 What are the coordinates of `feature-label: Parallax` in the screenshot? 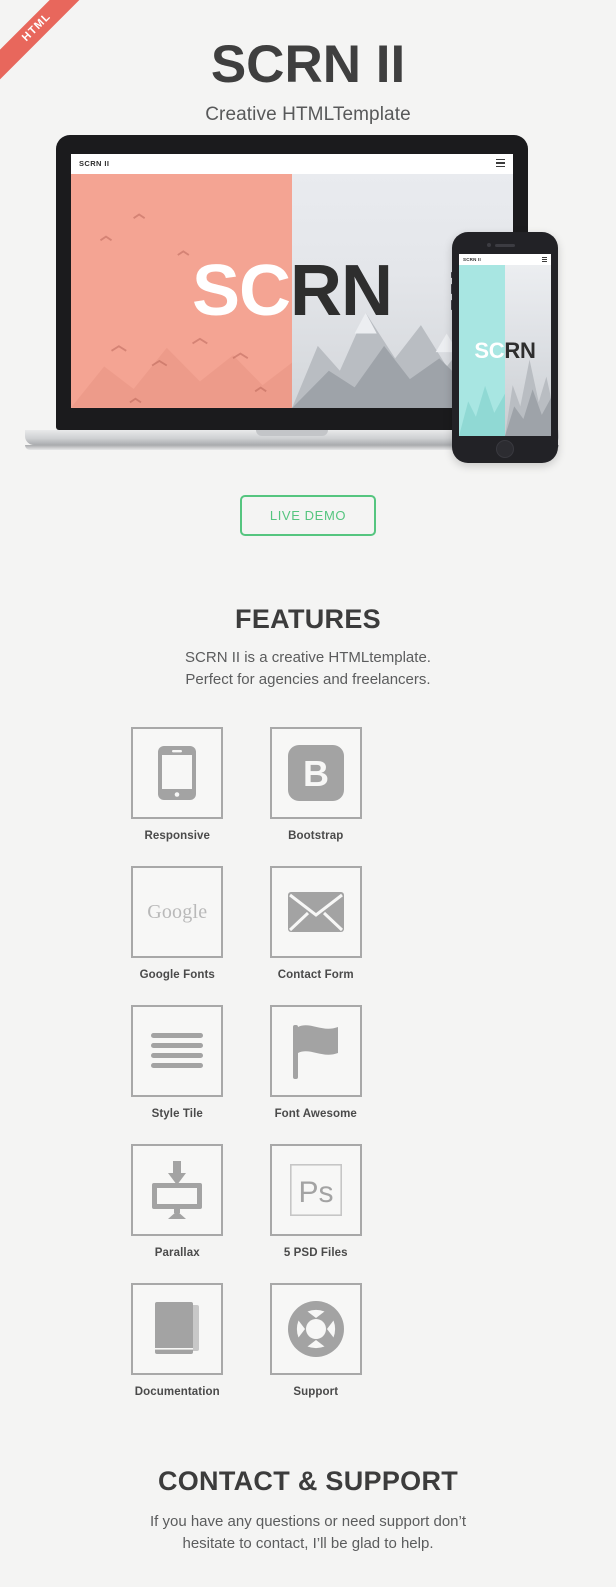 It's located at (177, 1253).